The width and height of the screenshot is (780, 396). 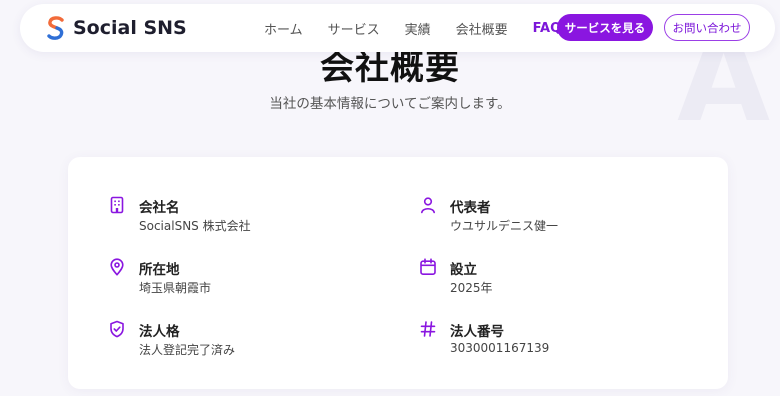 I want to click on info-label: 代表者, so click(x=470, y=208).